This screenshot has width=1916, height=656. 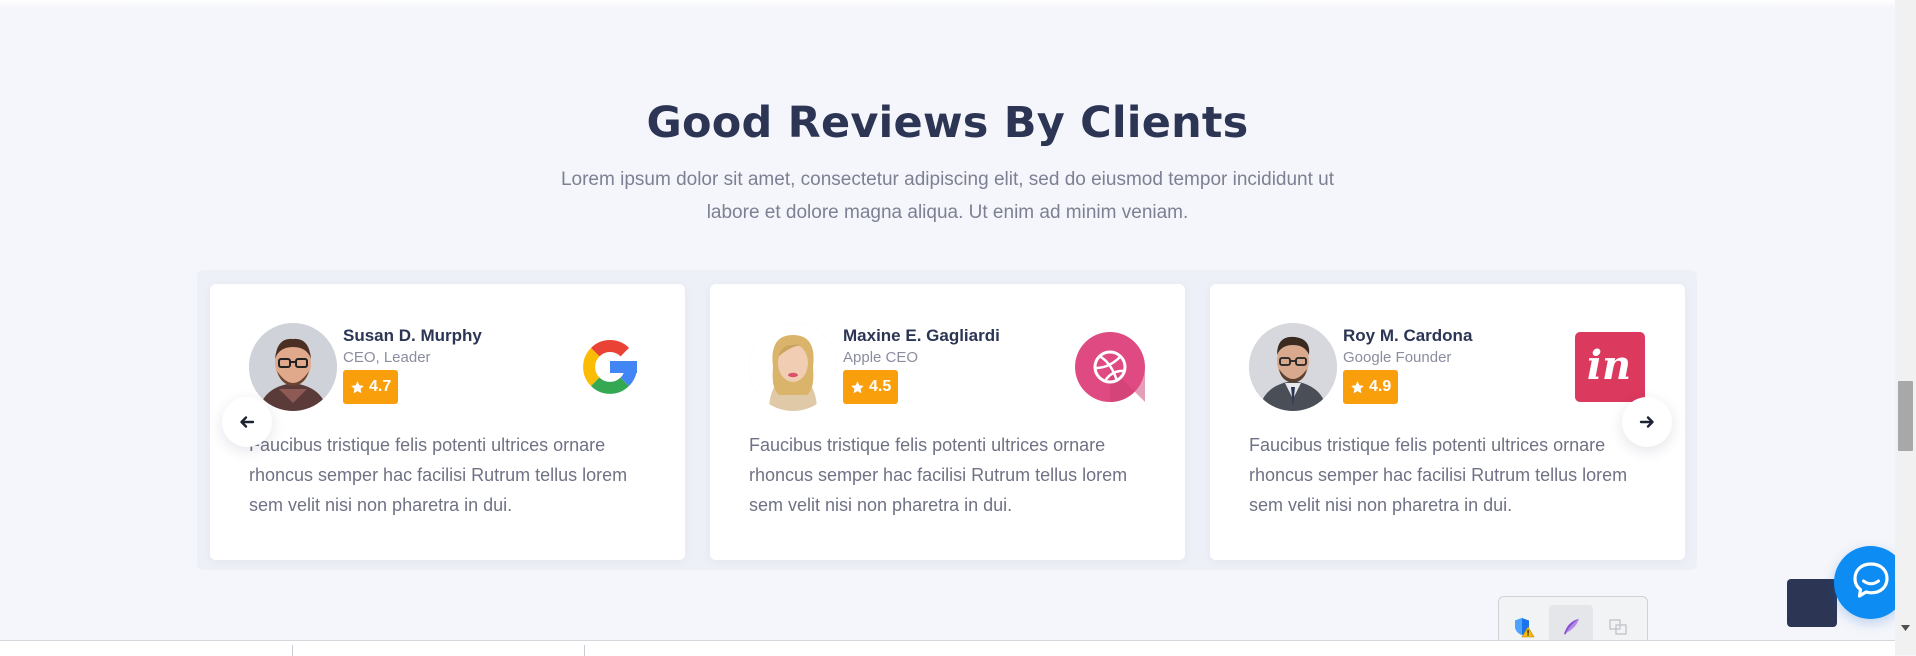 I want to click on page-scrollbar, so click(x=1905, y=327).